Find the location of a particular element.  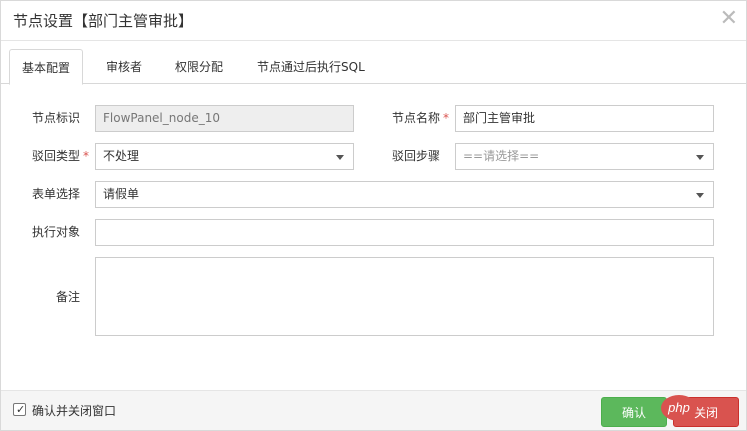

close-icon: ✕ is located at coordinates (729, 19).